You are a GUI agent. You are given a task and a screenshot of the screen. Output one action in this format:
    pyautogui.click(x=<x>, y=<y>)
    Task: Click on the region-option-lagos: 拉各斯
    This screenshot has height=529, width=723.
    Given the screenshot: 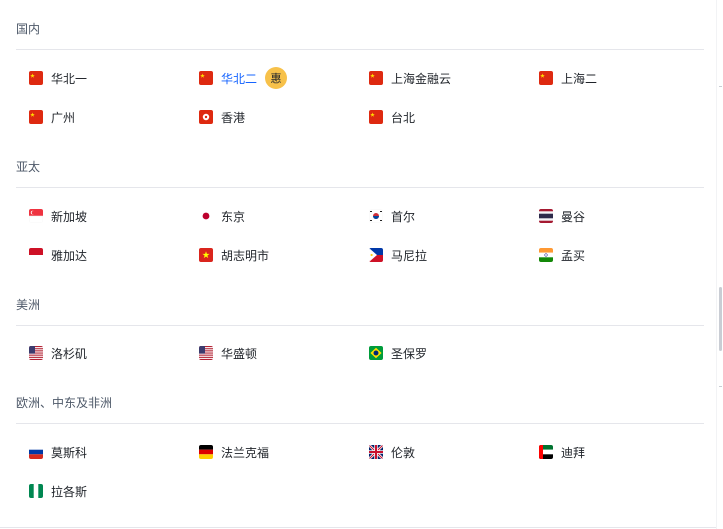 What is the action you would take?
    pyautogui.click(x=58, y=491)
    